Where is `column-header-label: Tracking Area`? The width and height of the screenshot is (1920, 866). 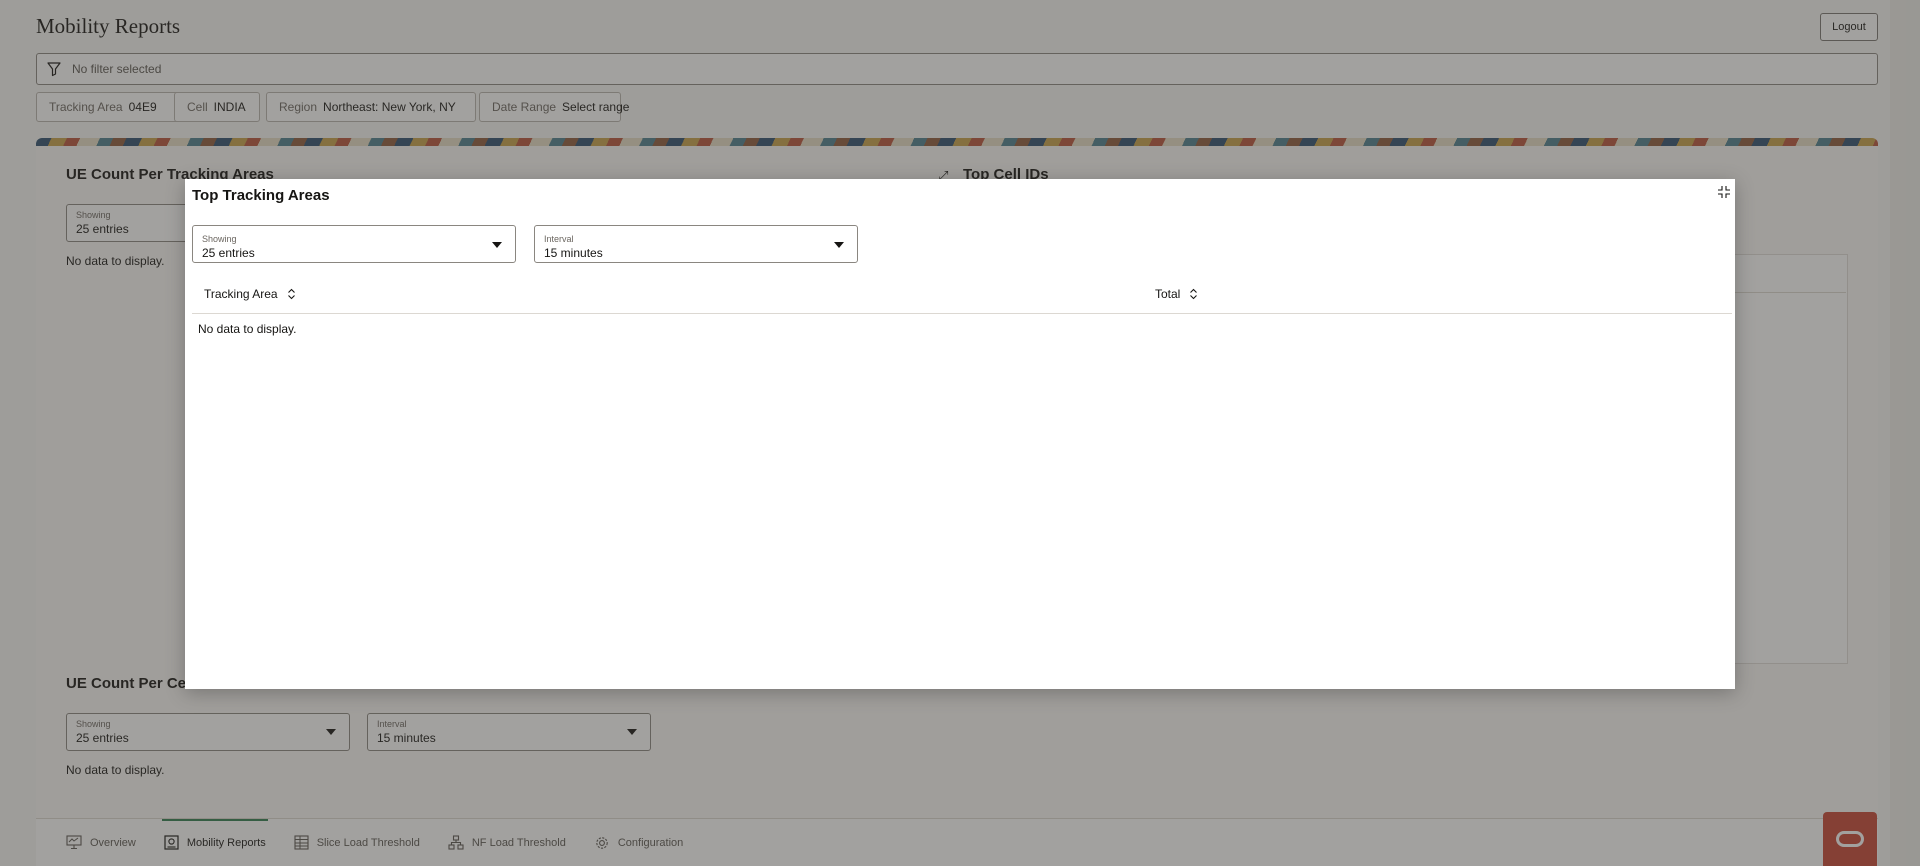 column-header-label: Tracking Area is located at coordinates (241, 294).